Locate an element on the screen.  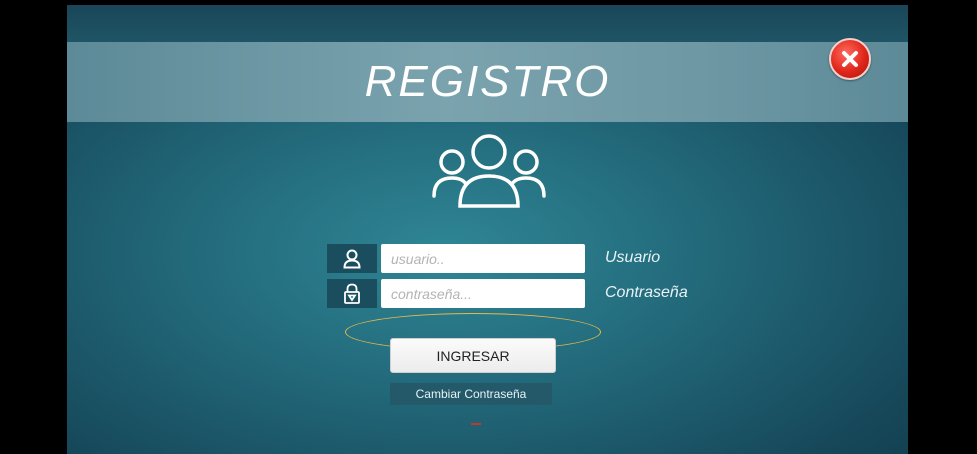
login-button: INGRESAR is located at coordinates (473, 355).